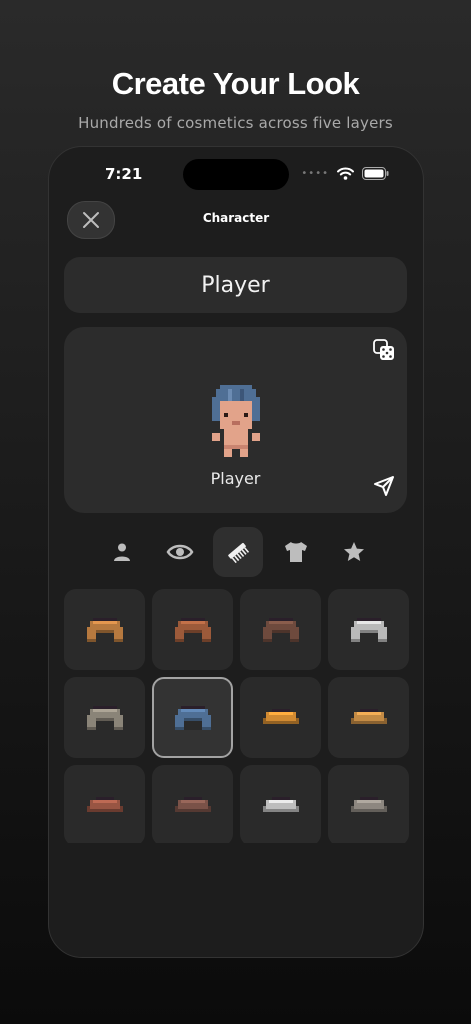 The image size is (471, 1024). Describe the element at coordinates (124, 174) in the screenshot. I see `status-time: 7:21` at that location.